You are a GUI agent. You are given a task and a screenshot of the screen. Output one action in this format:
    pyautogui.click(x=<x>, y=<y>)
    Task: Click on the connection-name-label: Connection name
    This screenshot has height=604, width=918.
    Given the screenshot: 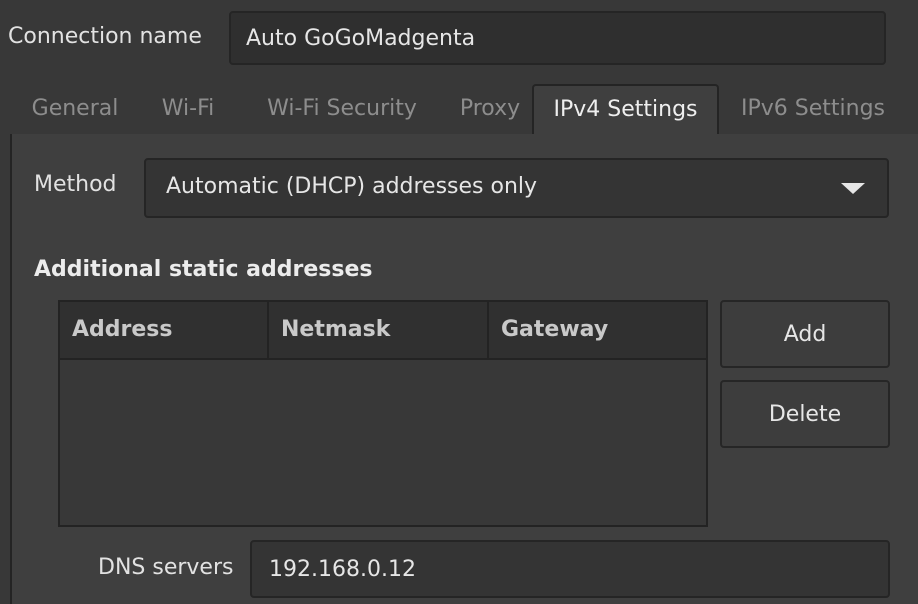 What is the action you would take?
    pyautogui.click(x=105, y=36)
    